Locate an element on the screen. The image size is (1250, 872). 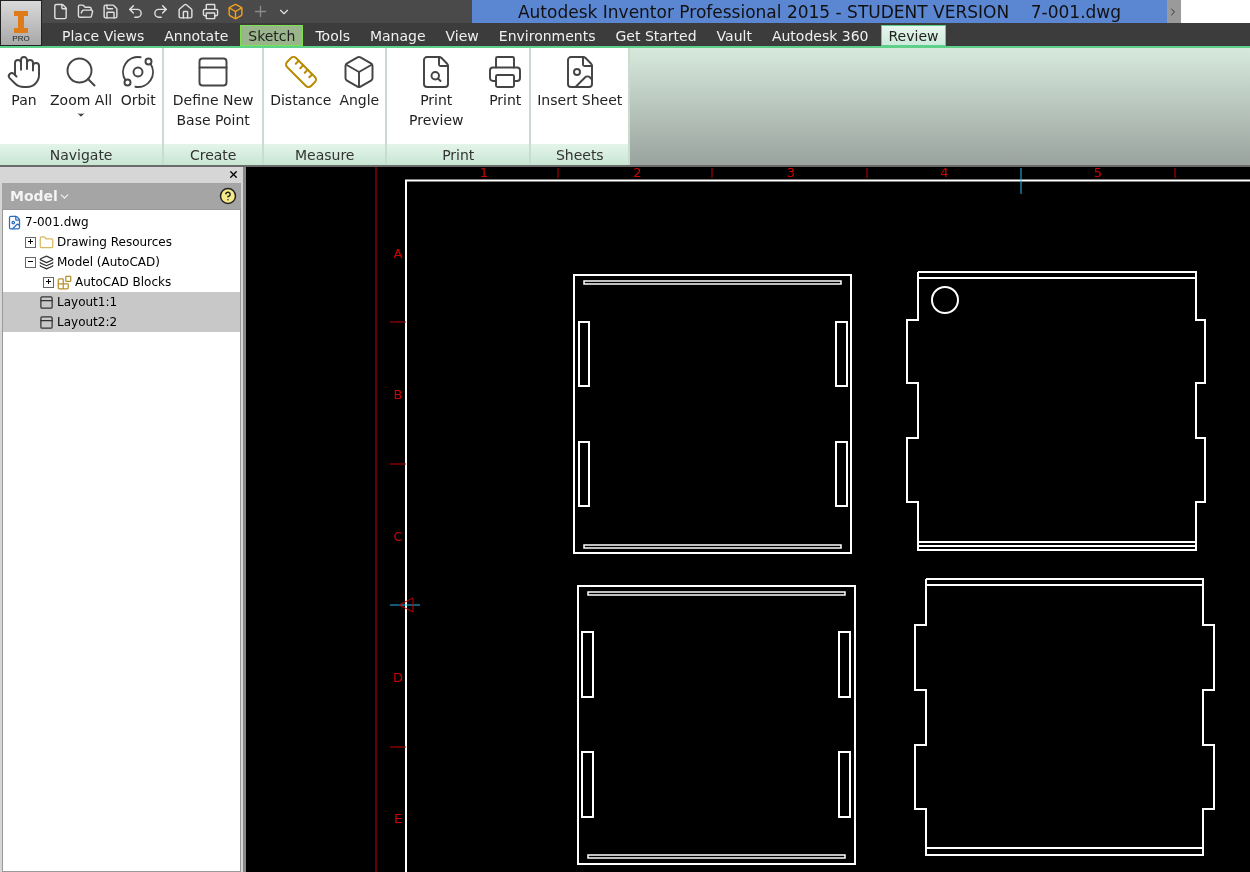
tree-item: 7-001.dwg is located at coordinates (121, 222).